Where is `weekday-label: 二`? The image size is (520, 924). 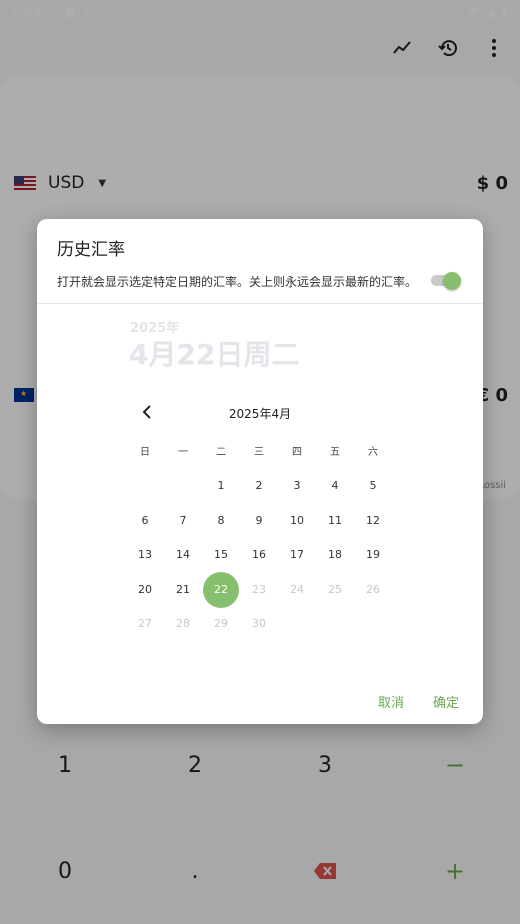
weekday-label: 二 is located at coordinates (221, 452).